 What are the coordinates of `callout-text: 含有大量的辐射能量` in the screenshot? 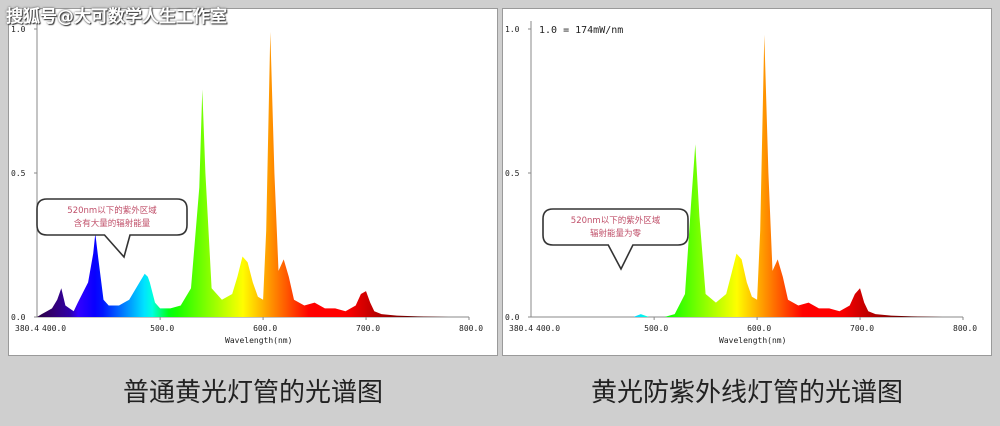 It's located at (112, 223).